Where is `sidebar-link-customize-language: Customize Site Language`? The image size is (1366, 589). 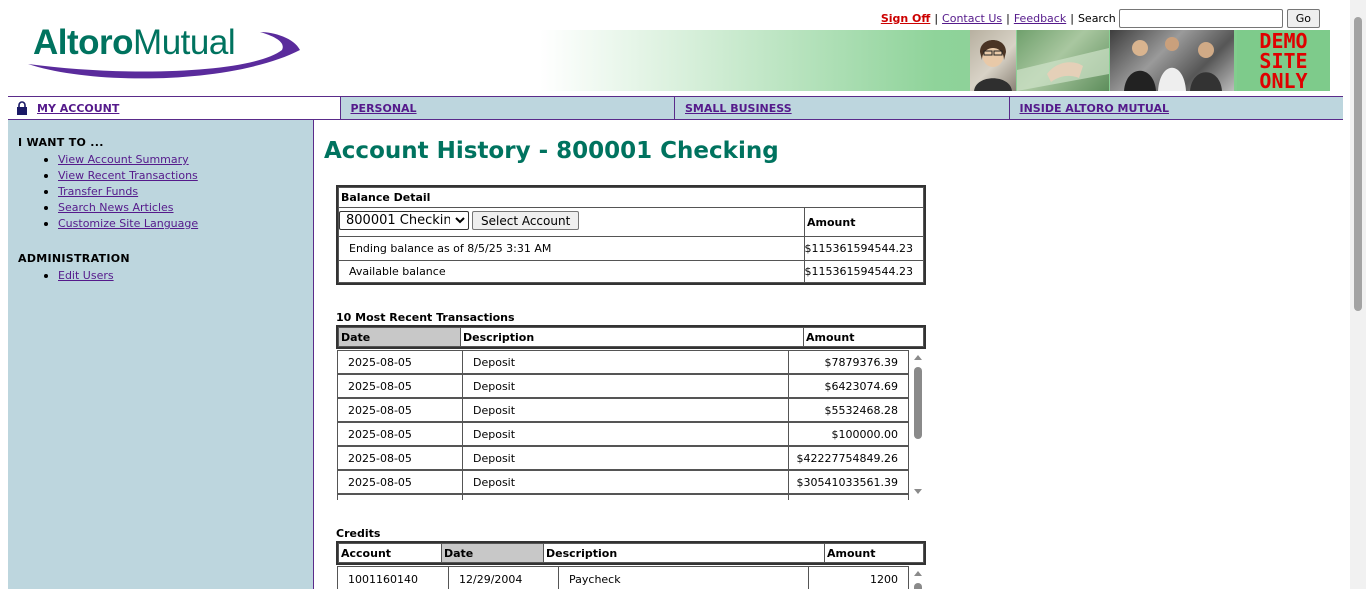 sidebar-link-customize-language: Customize Site Language is located at coordinates (128, 223).